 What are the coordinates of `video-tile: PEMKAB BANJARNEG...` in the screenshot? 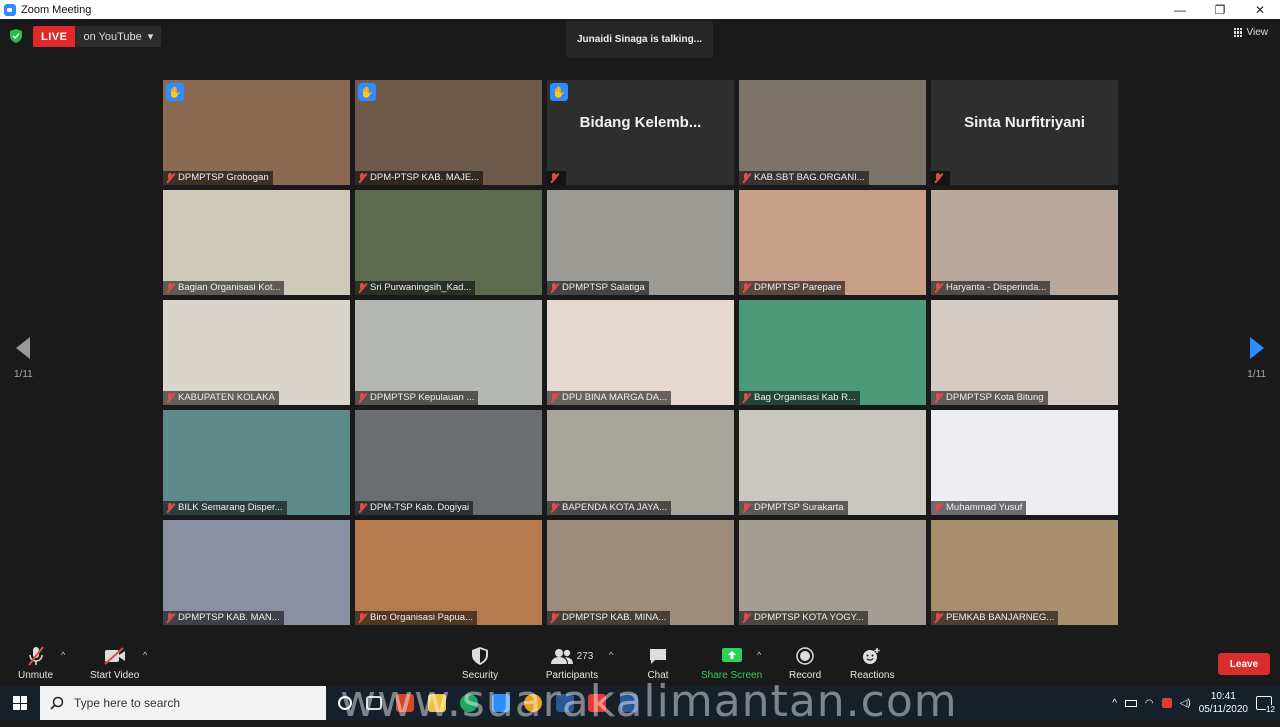 It's located at (1024, 572).